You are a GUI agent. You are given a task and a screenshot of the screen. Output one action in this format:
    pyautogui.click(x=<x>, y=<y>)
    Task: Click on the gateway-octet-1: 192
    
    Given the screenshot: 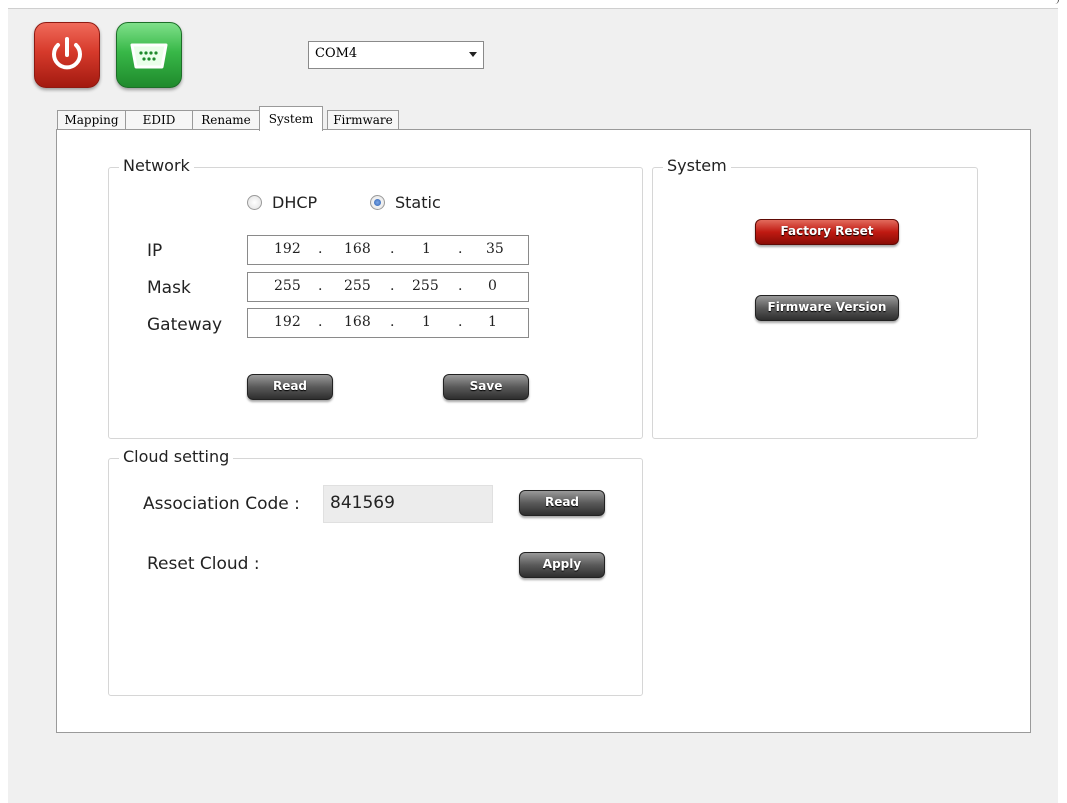 What is the action you would take?
    pyautogui.click(x=287, y=322)
    